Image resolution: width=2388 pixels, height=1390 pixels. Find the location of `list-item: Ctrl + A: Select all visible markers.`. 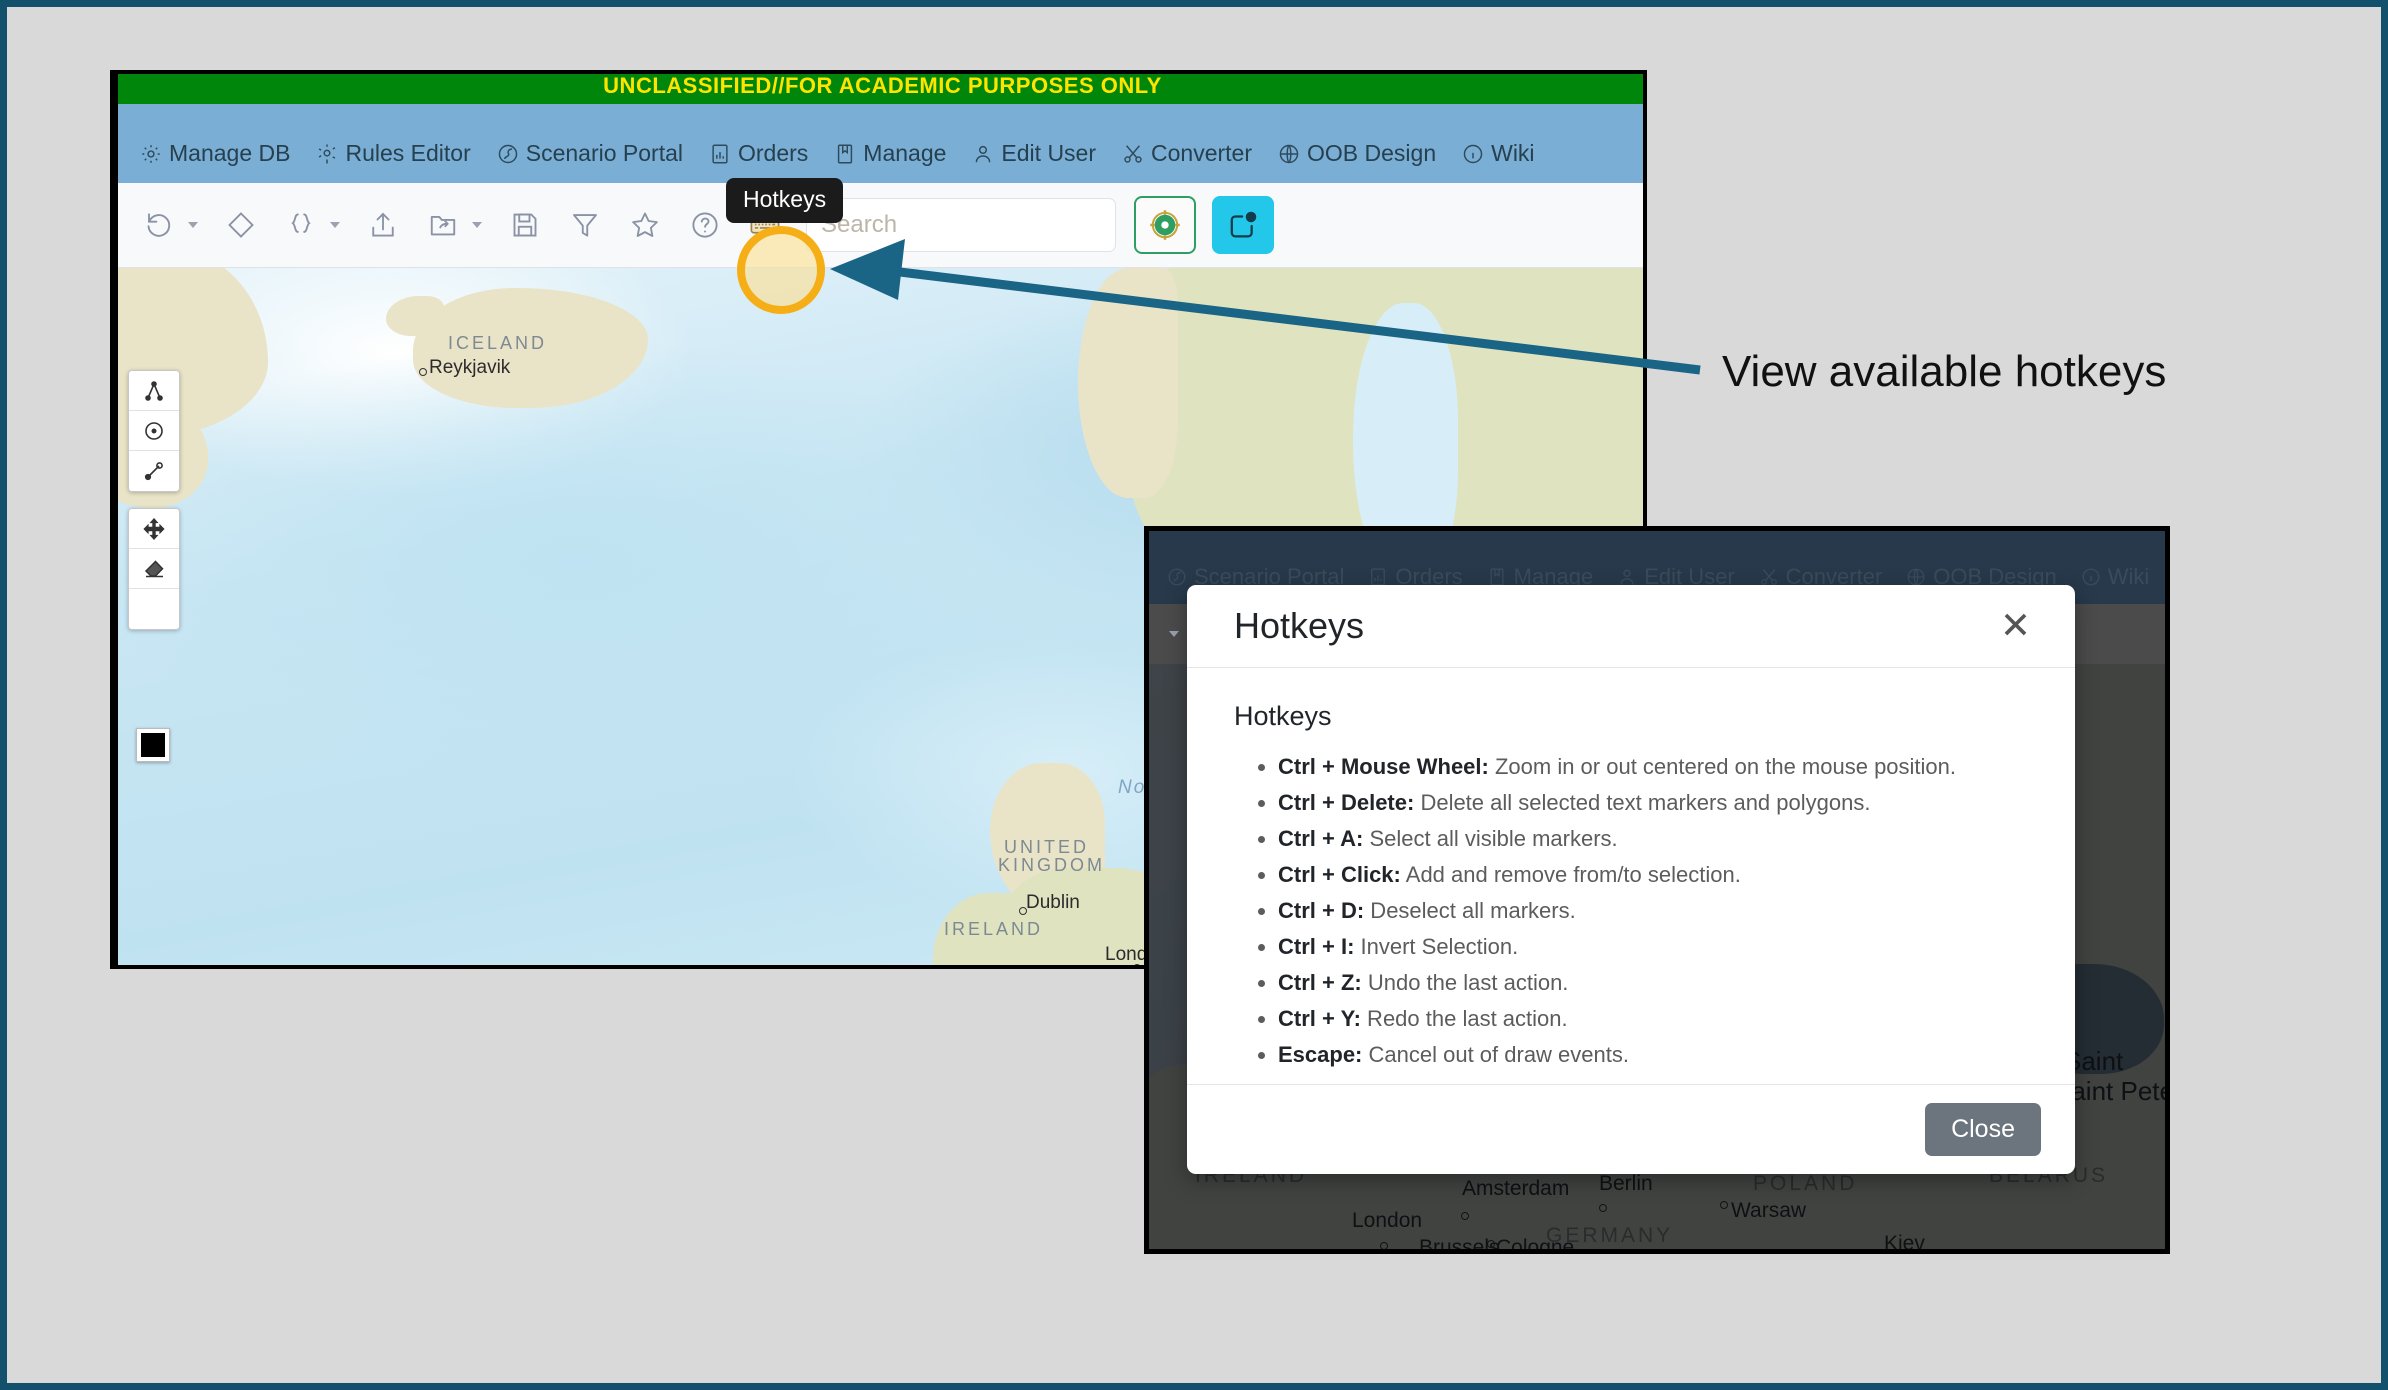

list-item: Ctrl + A: Select all visible markers. is located at coordinates (1653, 839).